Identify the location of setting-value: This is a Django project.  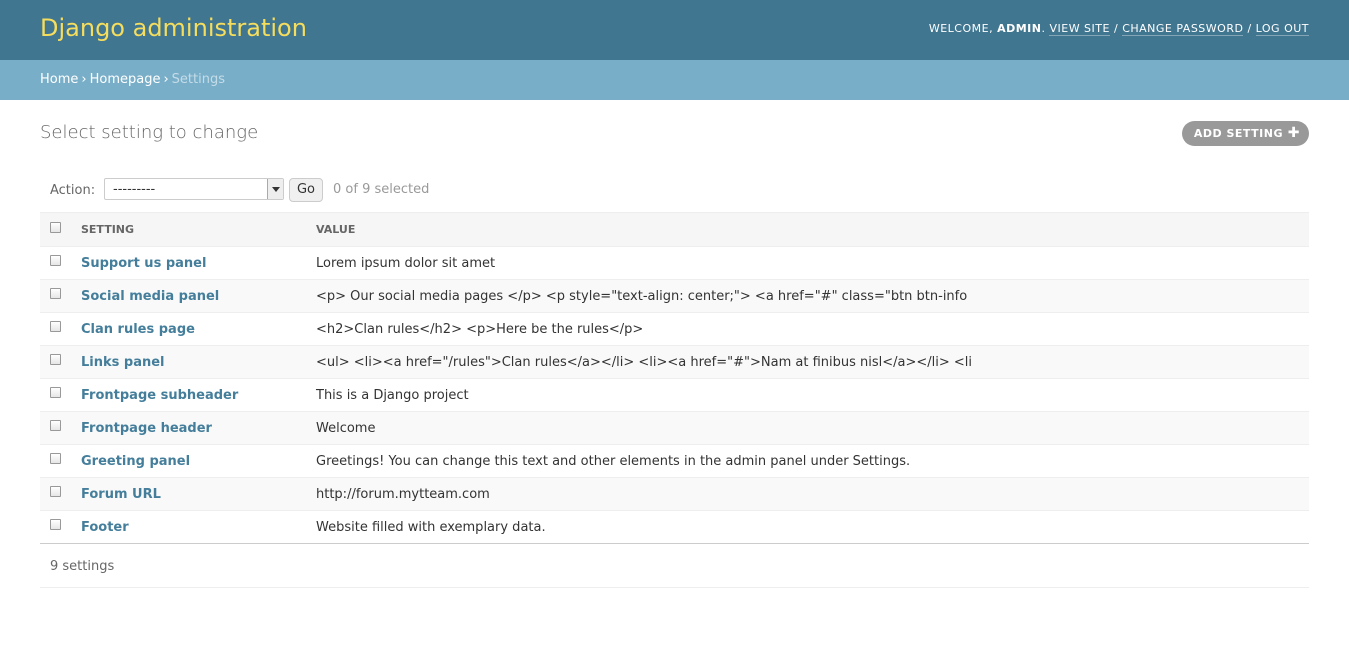
(809, 395).